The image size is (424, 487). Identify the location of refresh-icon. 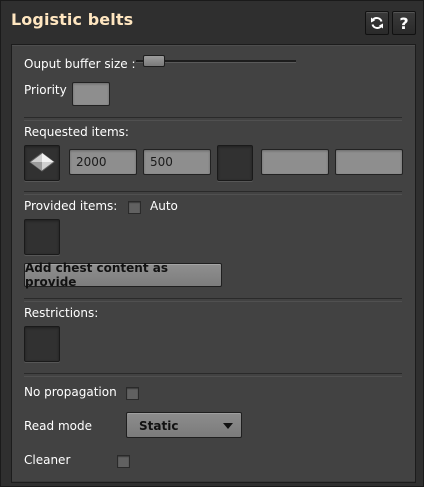
(377, 23).